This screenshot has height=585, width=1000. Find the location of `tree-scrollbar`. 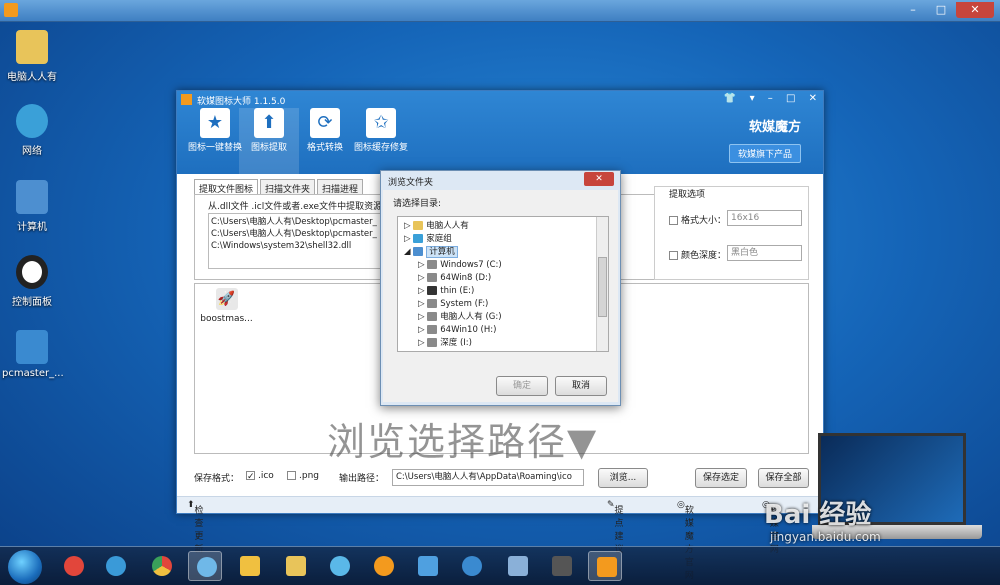

tree-scrollbar is located at coordinates (602, 284).